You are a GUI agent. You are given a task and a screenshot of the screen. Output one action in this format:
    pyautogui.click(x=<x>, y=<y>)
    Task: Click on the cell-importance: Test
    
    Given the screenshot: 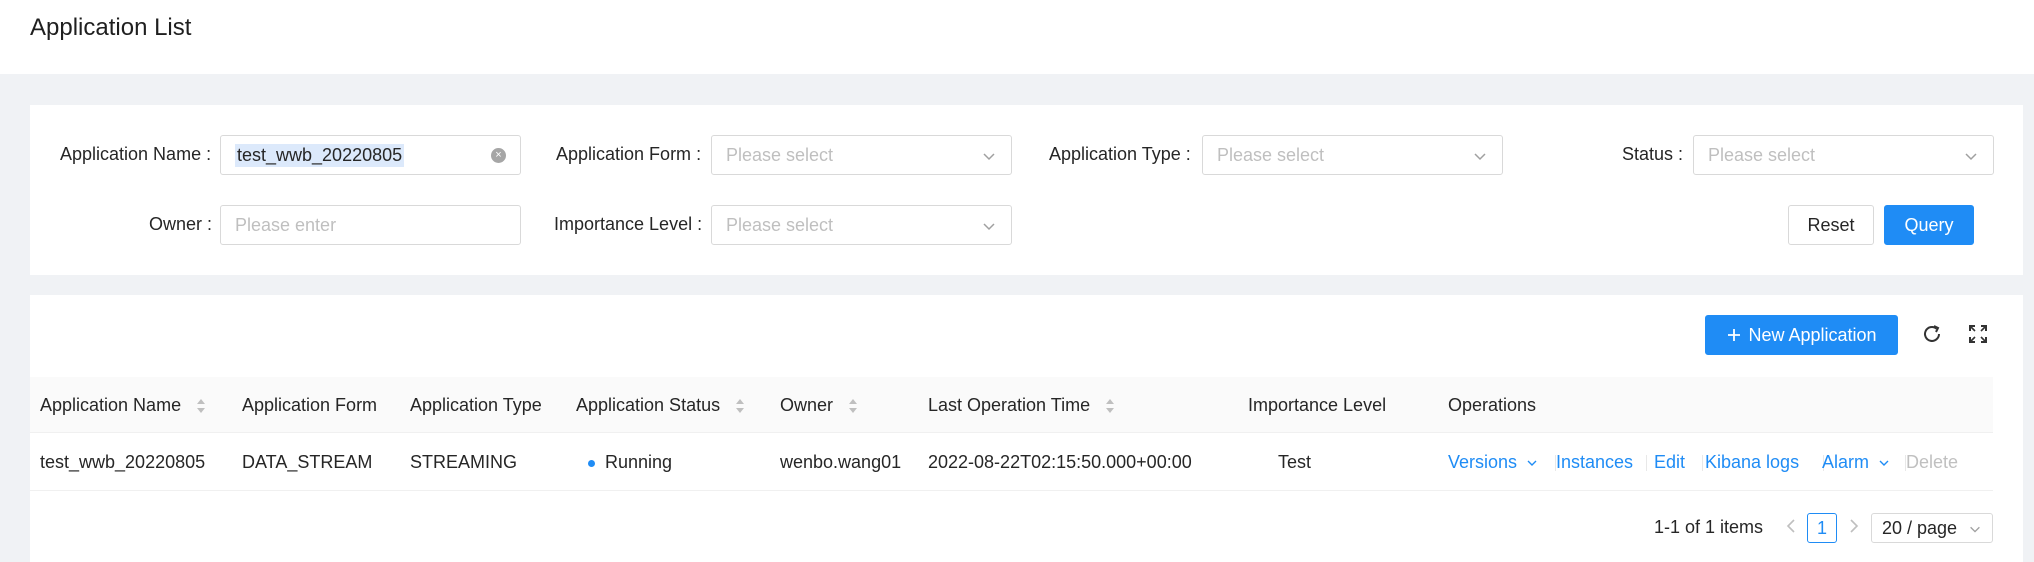 What is the action you would take?
    pyautogui.click(x=1295, y=462)
    